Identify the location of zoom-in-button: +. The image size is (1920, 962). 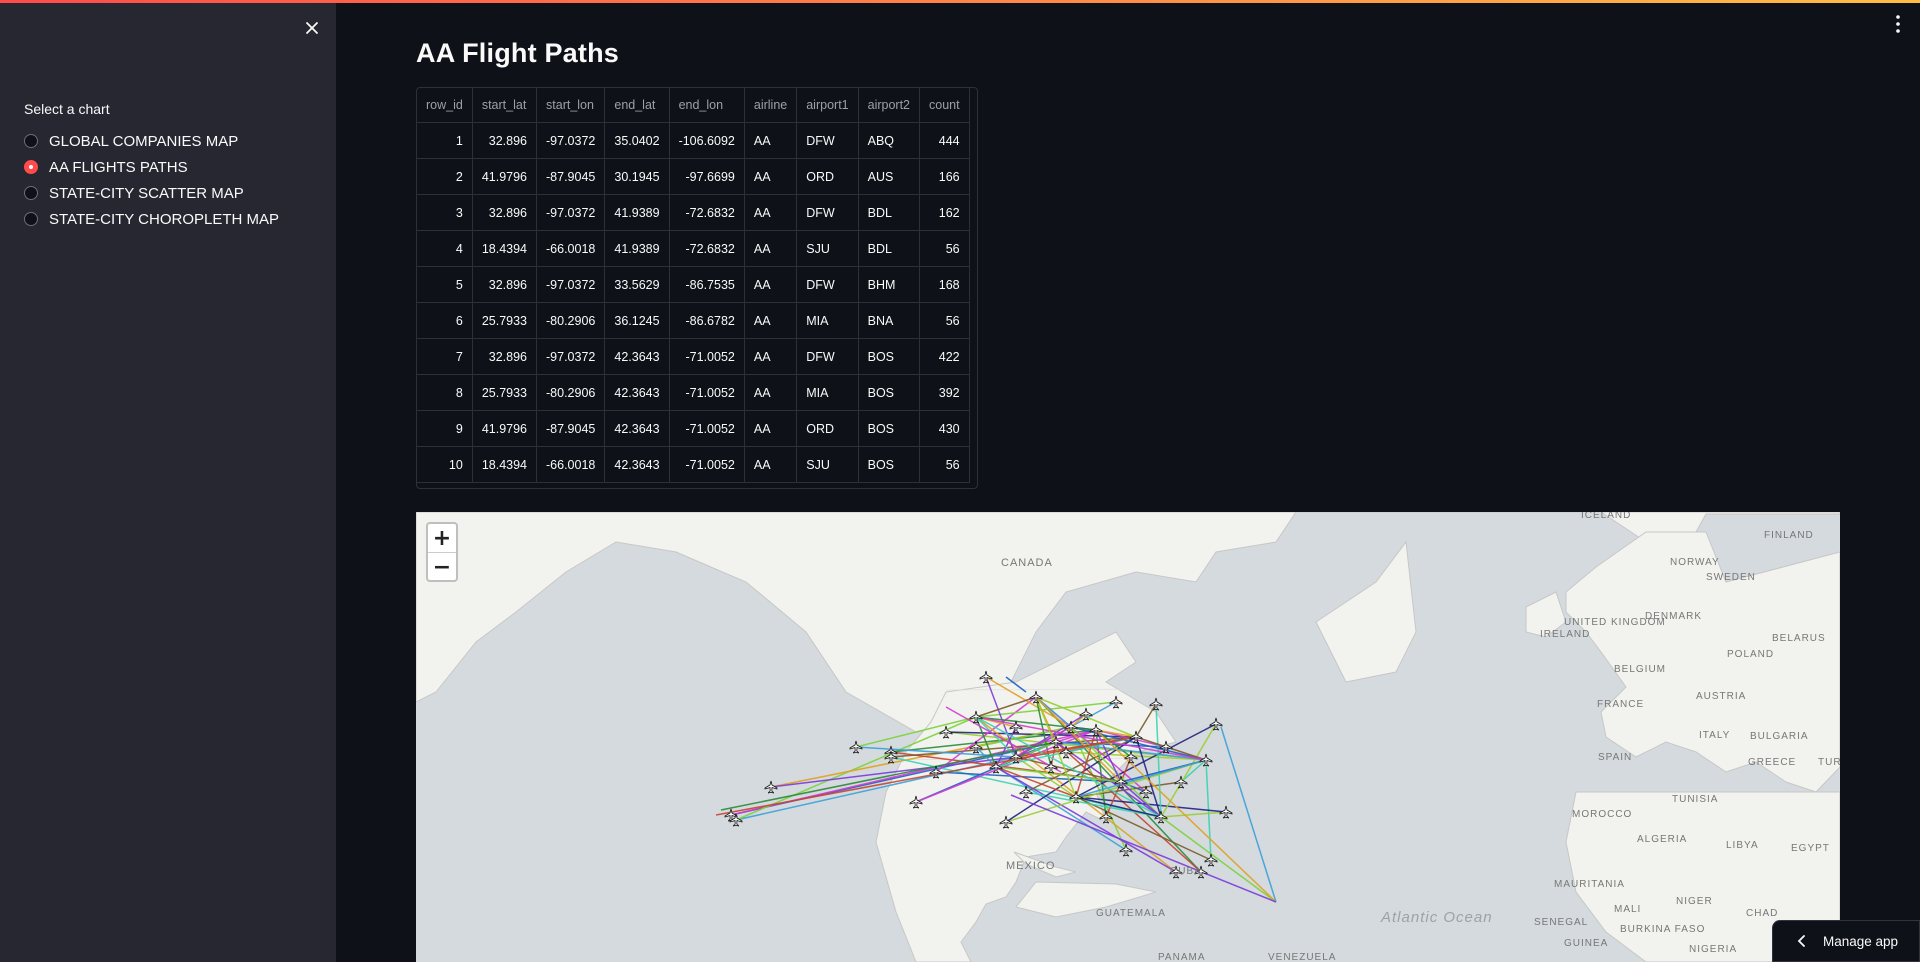
(442, 538).